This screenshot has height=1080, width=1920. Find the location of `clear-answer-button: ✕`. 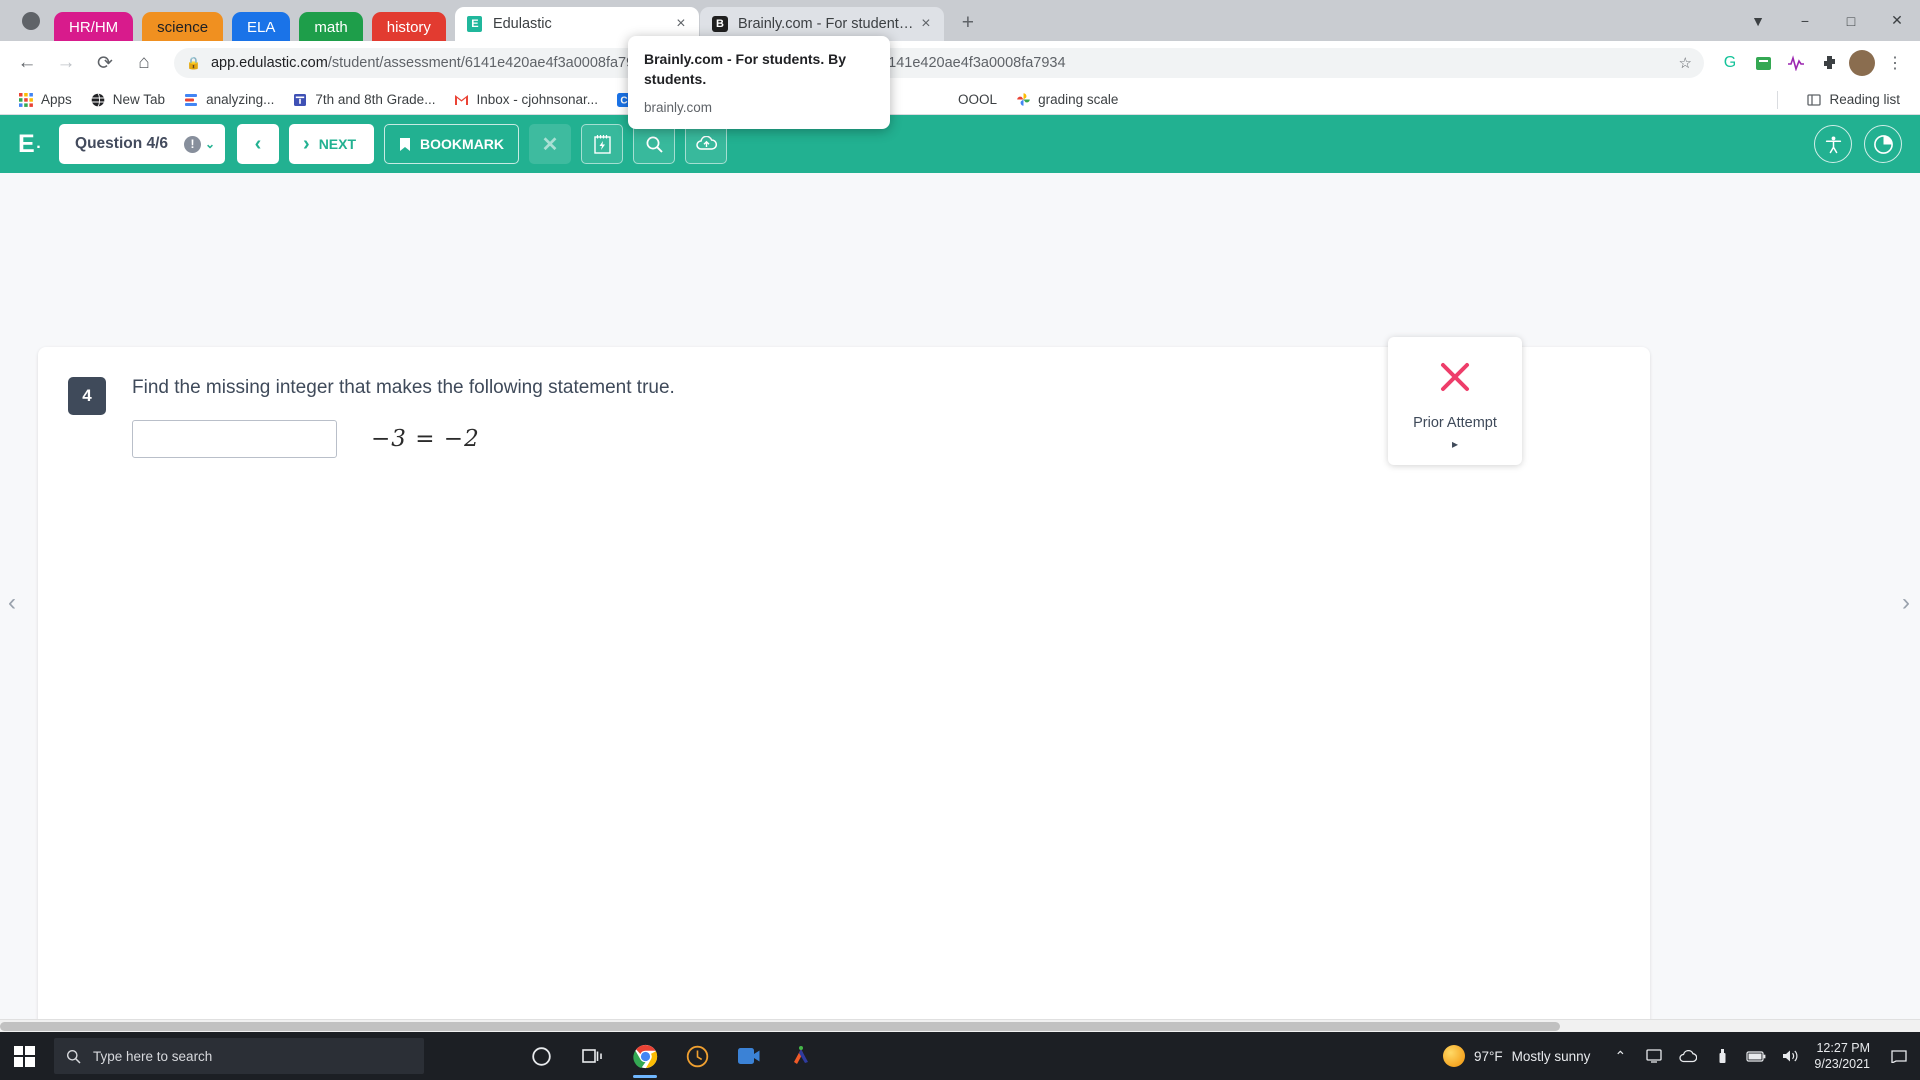

clear-answer-button: ✕ is located at coordinates (550, 144).